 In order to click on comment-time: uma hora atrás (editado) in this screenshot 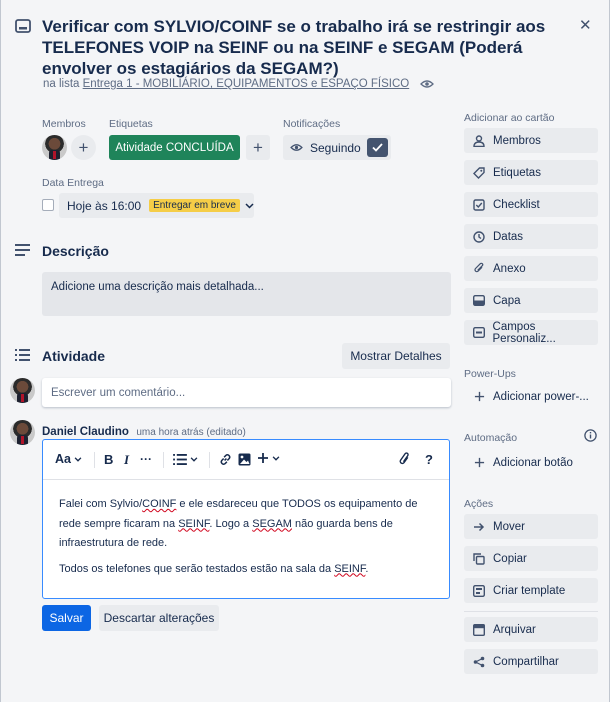, I will do `click(191, 432)`.